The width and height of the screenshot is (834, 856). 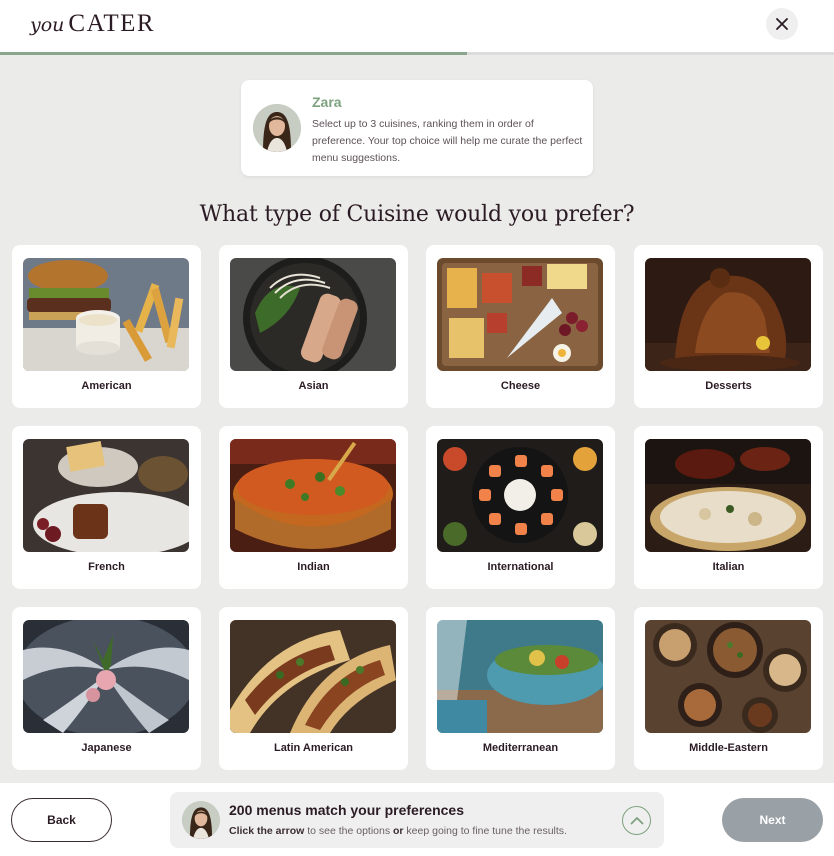 I want to click on cuisine-image-french, so click(x=106, y=495).